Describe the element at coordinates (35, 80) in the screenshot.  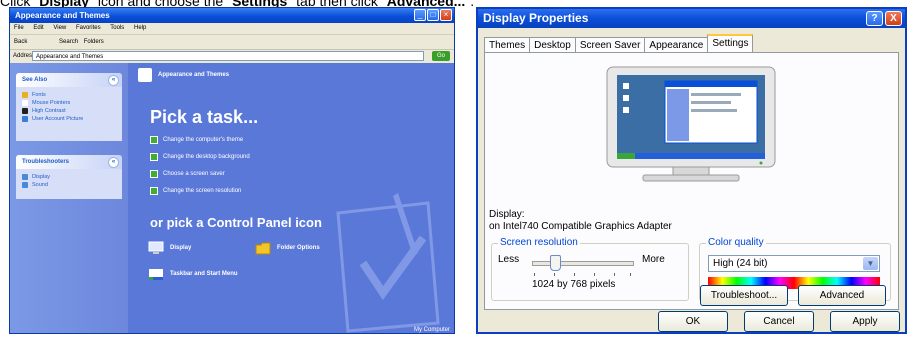
I see `see-also-title: See Also` at that location.